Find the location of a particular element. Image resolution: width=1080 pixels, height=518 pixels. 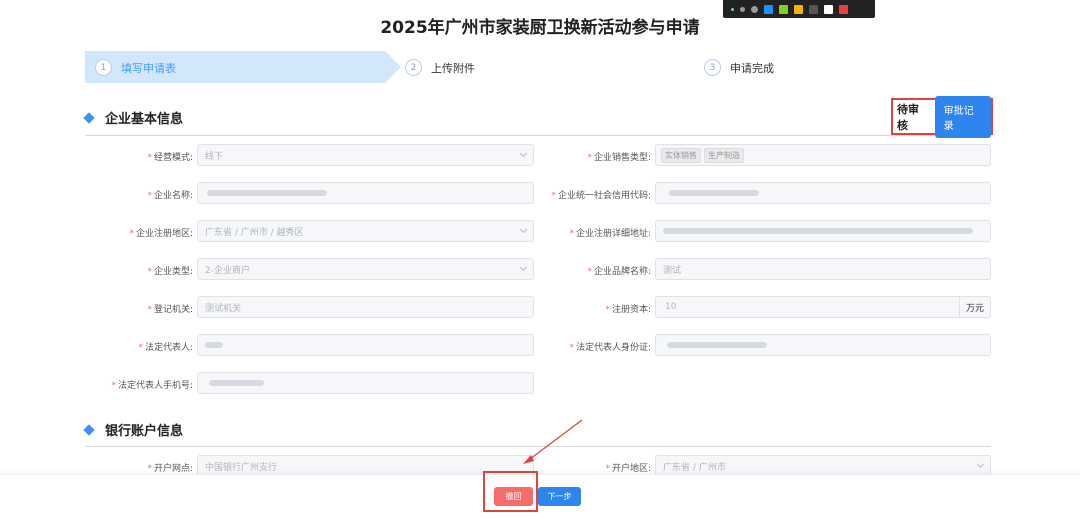

arrow-head is located at coordinates (528, 459).